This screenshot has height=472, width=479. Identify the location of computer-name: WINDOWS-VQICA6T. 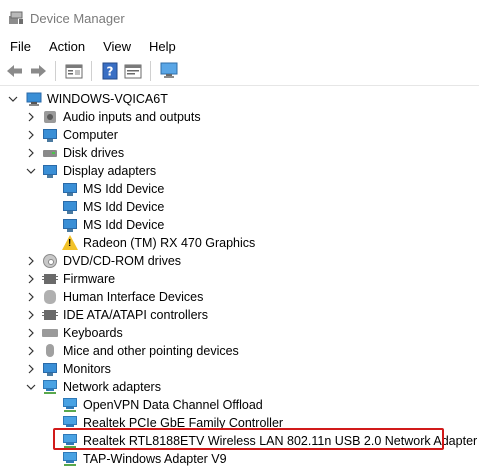
(107, 99).